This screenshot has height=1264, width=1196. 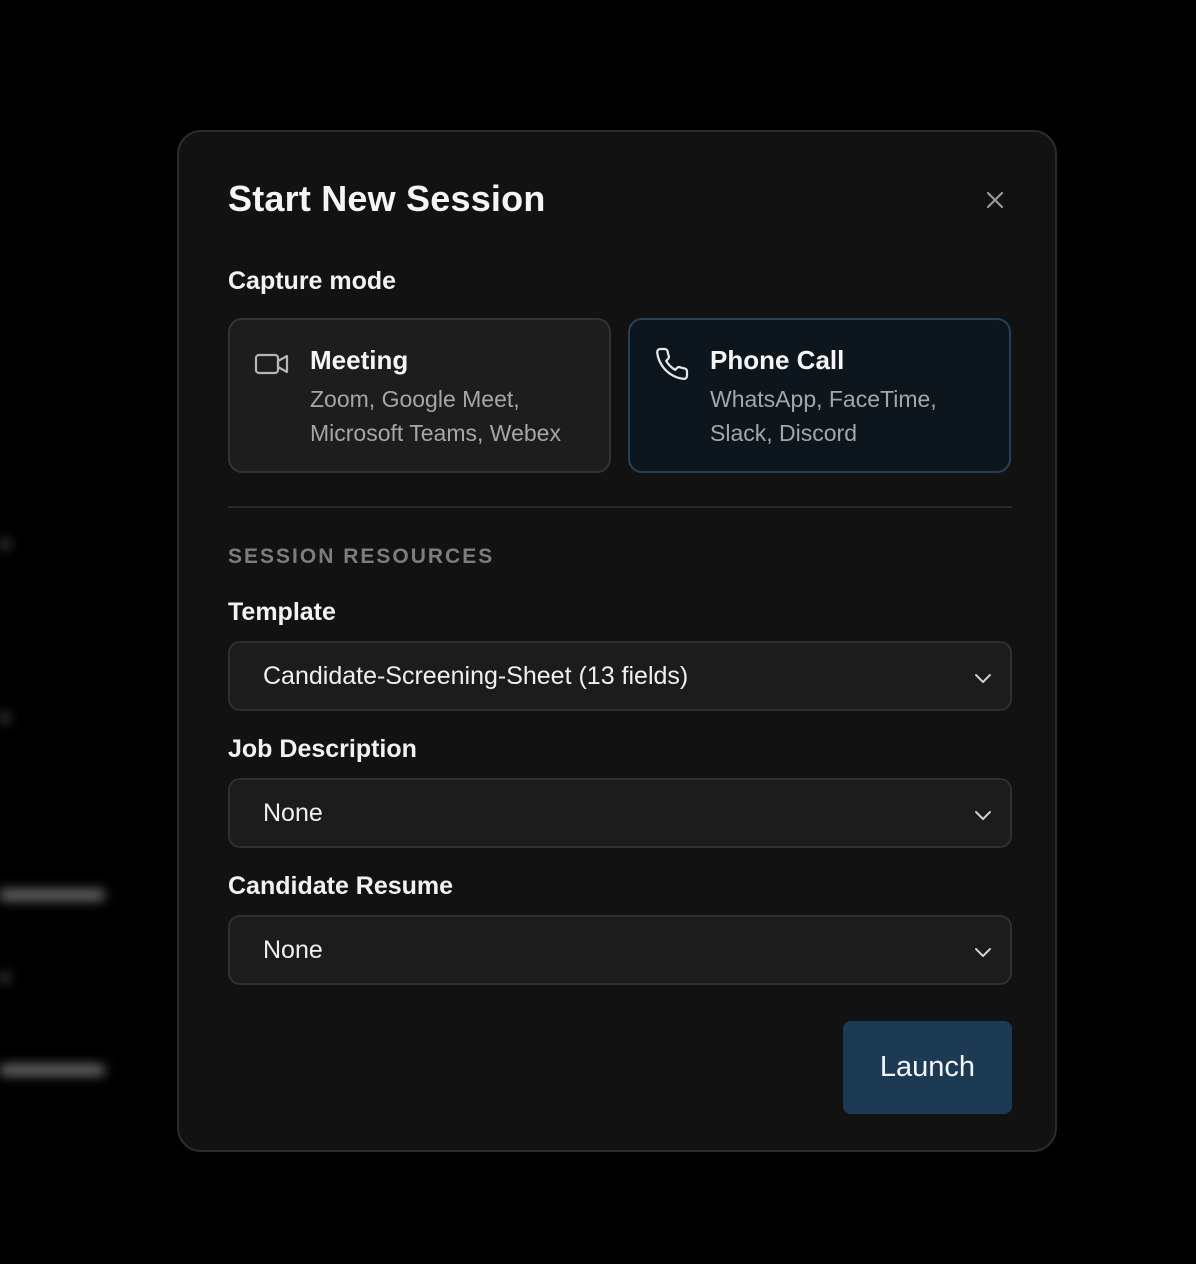 I want to click on close-icon, so click(x=995, y=200).